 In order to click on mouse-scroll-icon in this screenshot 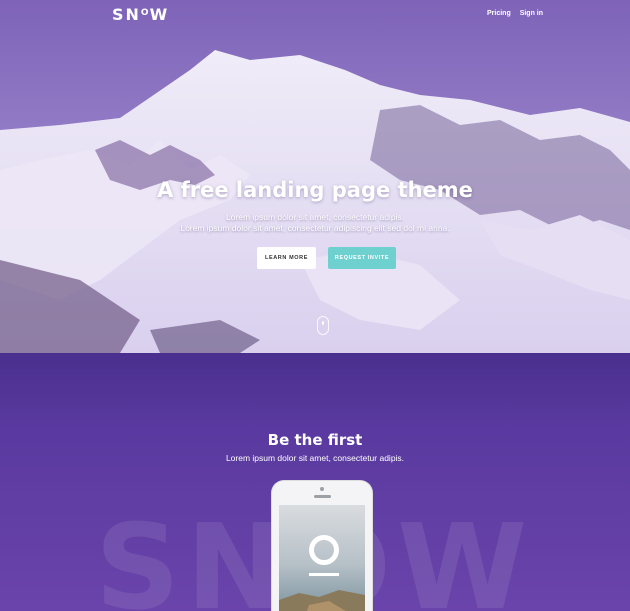, I will do `click(323, 325)`.